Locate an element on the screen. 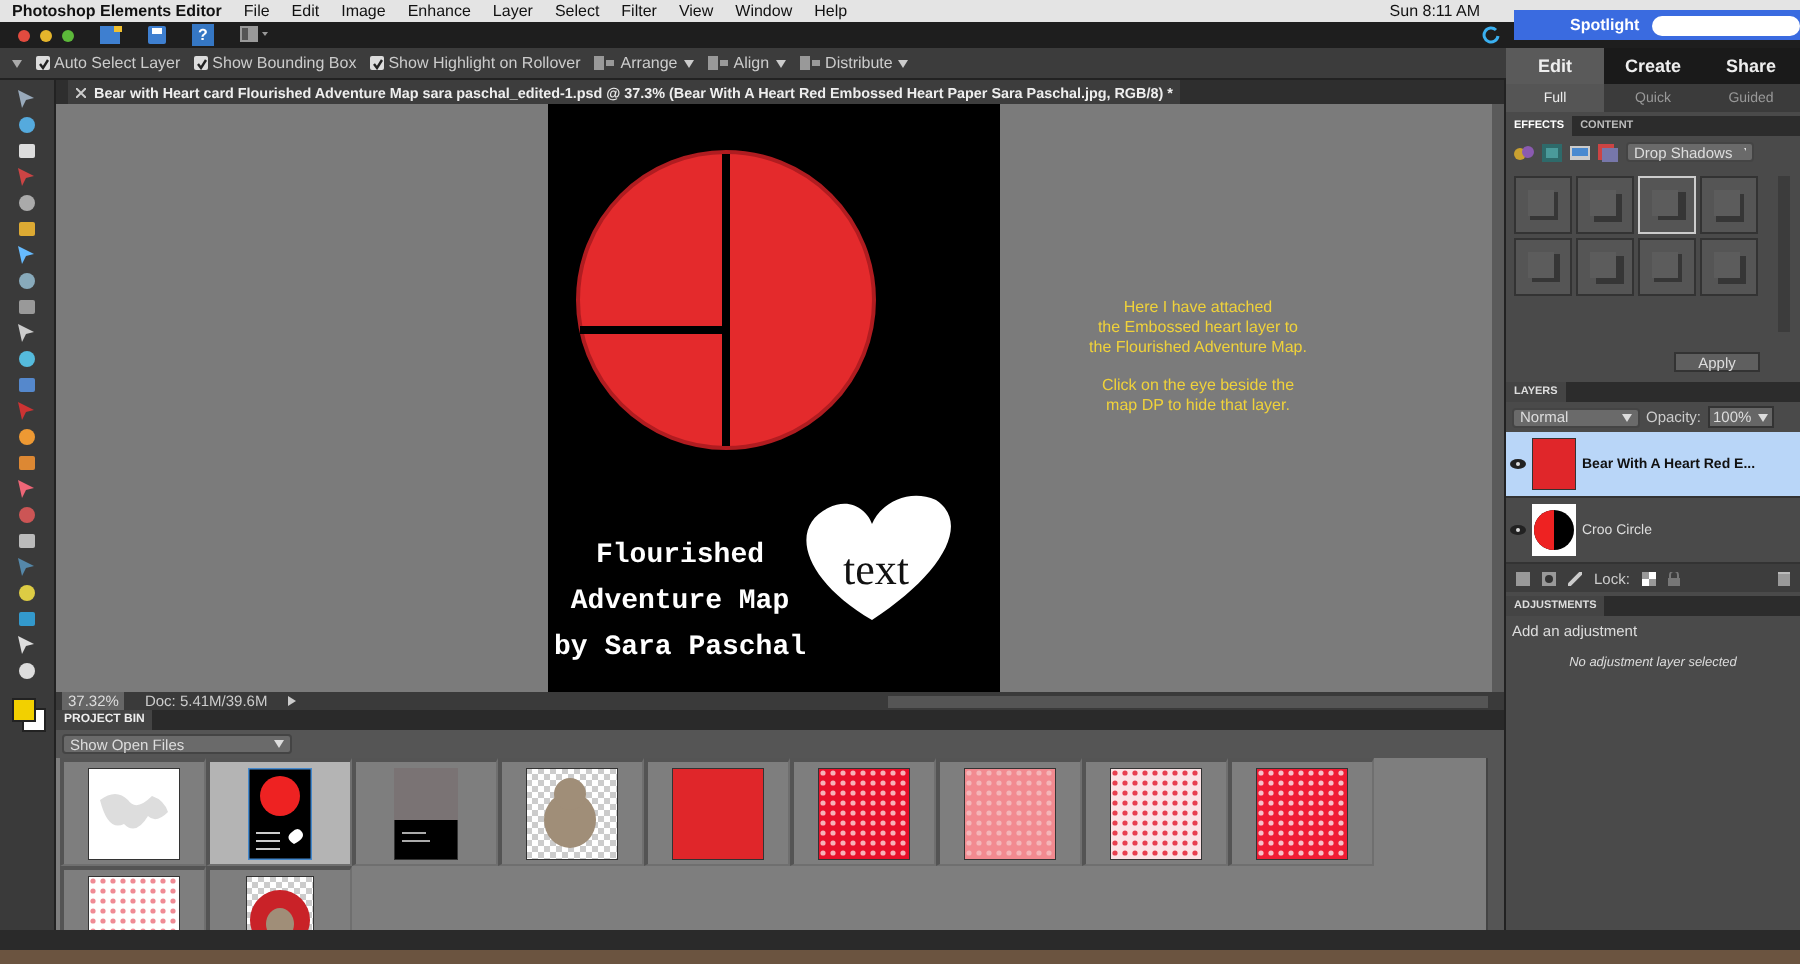  close-button is located at coordinates (24, 35).